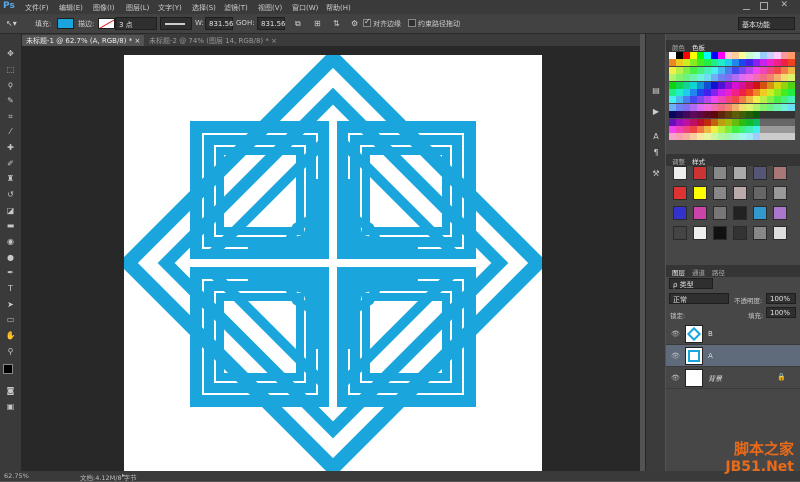  What do you see at coordinates (104, 8) in the screenshot?
I see `menu-image: 图像(I)` at bounding box center [104, 8].